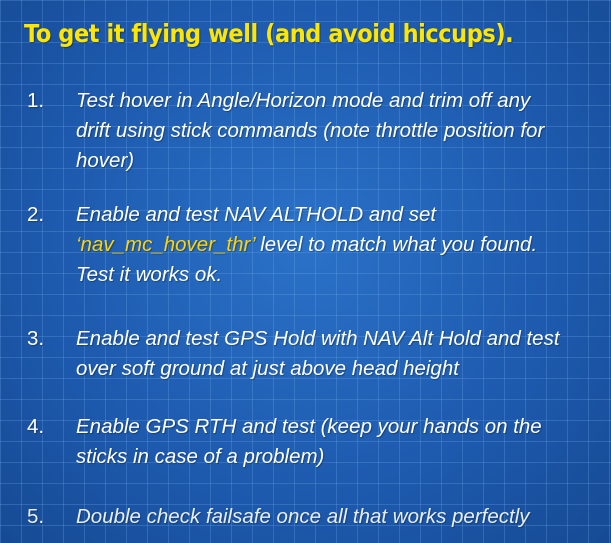 Image resolution: width=611 pixels, height=543 pixels. What do you see at coordinates (256, 214) in the screenshot?
I see `step-text-line: Enable and test NAV ALTHOLD and set` at bounding box center [256, 214].